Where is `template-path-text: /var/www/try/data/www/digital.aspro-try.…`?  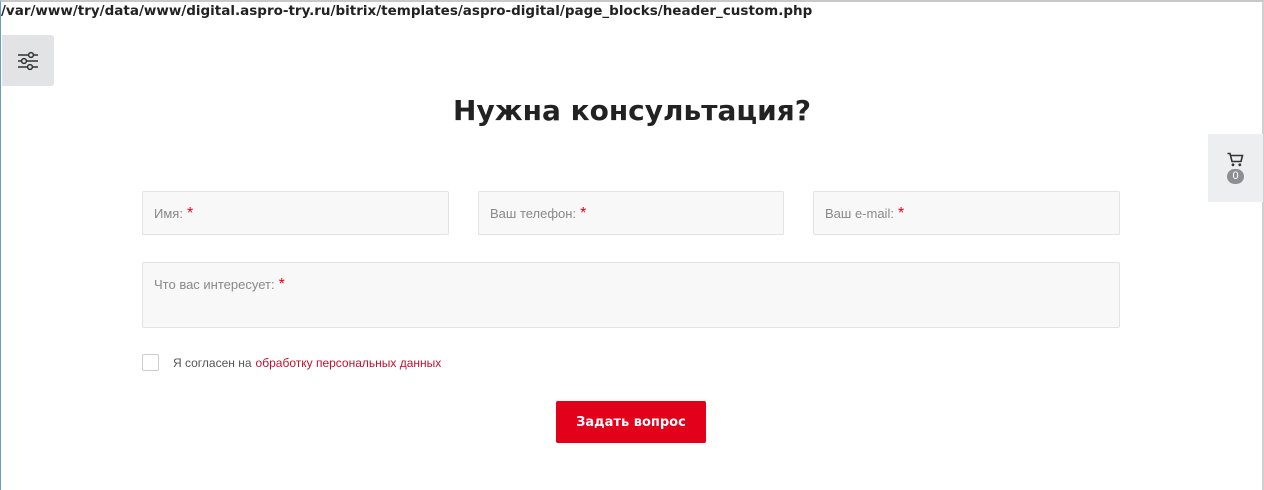
template-path-text: /var/www/try/data/www/digital.aspro-try.… is located at coordinates (407, 11).